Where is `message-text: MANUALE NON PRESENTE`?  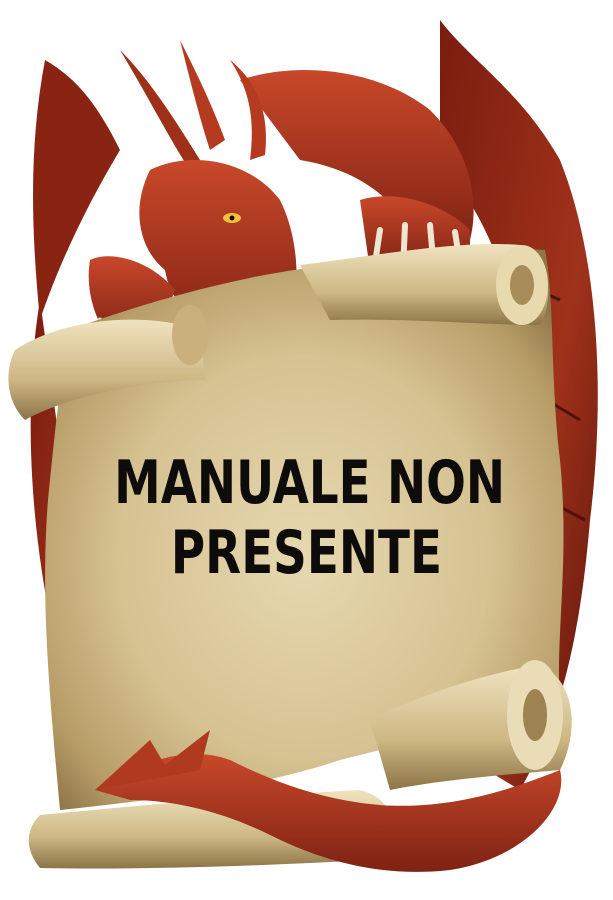 message-text: MANUALE NON PRESENTE is located at coordinates (310, 518).